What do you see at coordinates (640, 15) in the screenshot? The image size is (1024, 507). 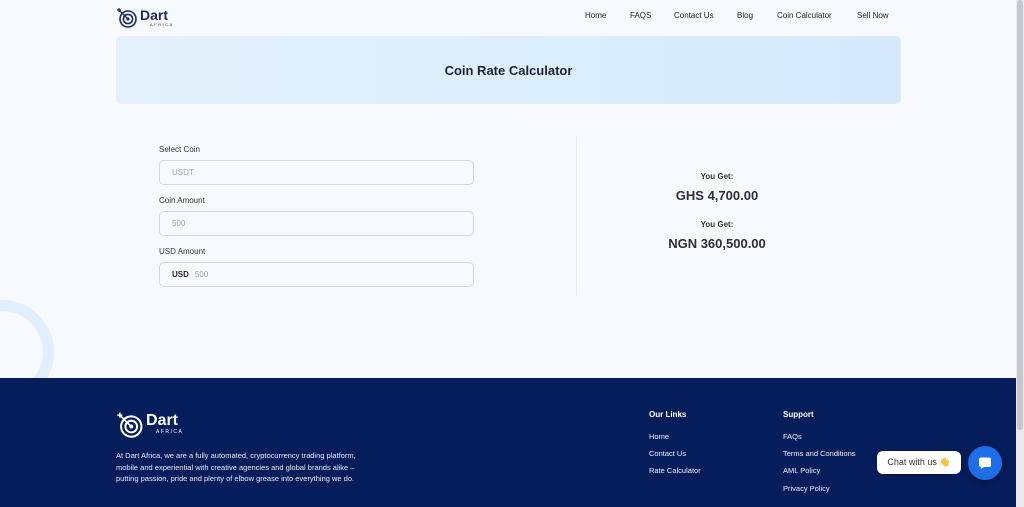 I see `nav-faqs: FAQS` at bounding box center [640, 15].